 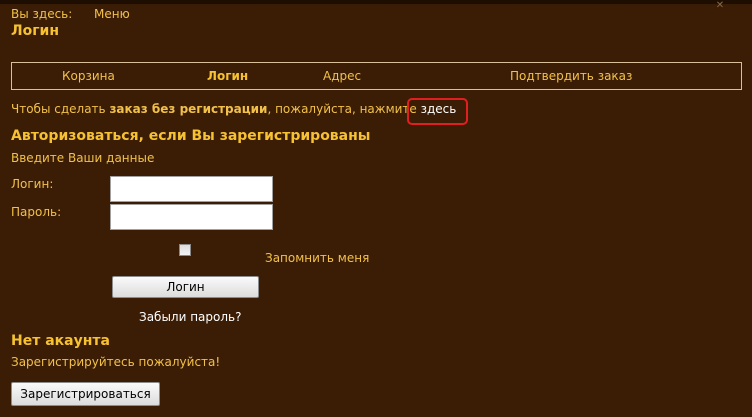 What do you see at coordinates (191, 136) in the screenshot?
I see `login-section-title: Авторизоваться, если Вы зарегистрированы` at bounding box center [191, 136].